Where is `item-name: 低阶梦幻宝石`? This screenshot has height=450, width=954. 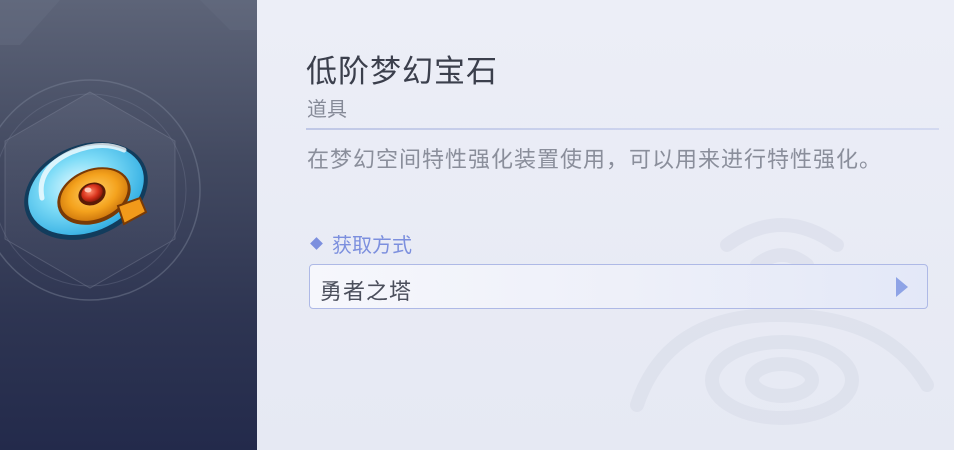
item-name: 低阶梦幻宝石 is located at coordinates (402, 72).